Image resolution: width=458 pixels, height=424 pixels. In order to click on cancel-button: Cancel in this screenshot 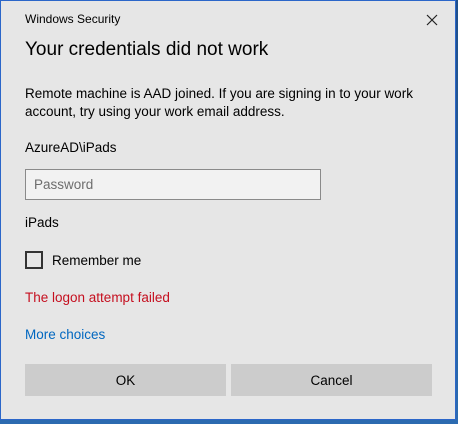, I will do `click(331, 380)`.